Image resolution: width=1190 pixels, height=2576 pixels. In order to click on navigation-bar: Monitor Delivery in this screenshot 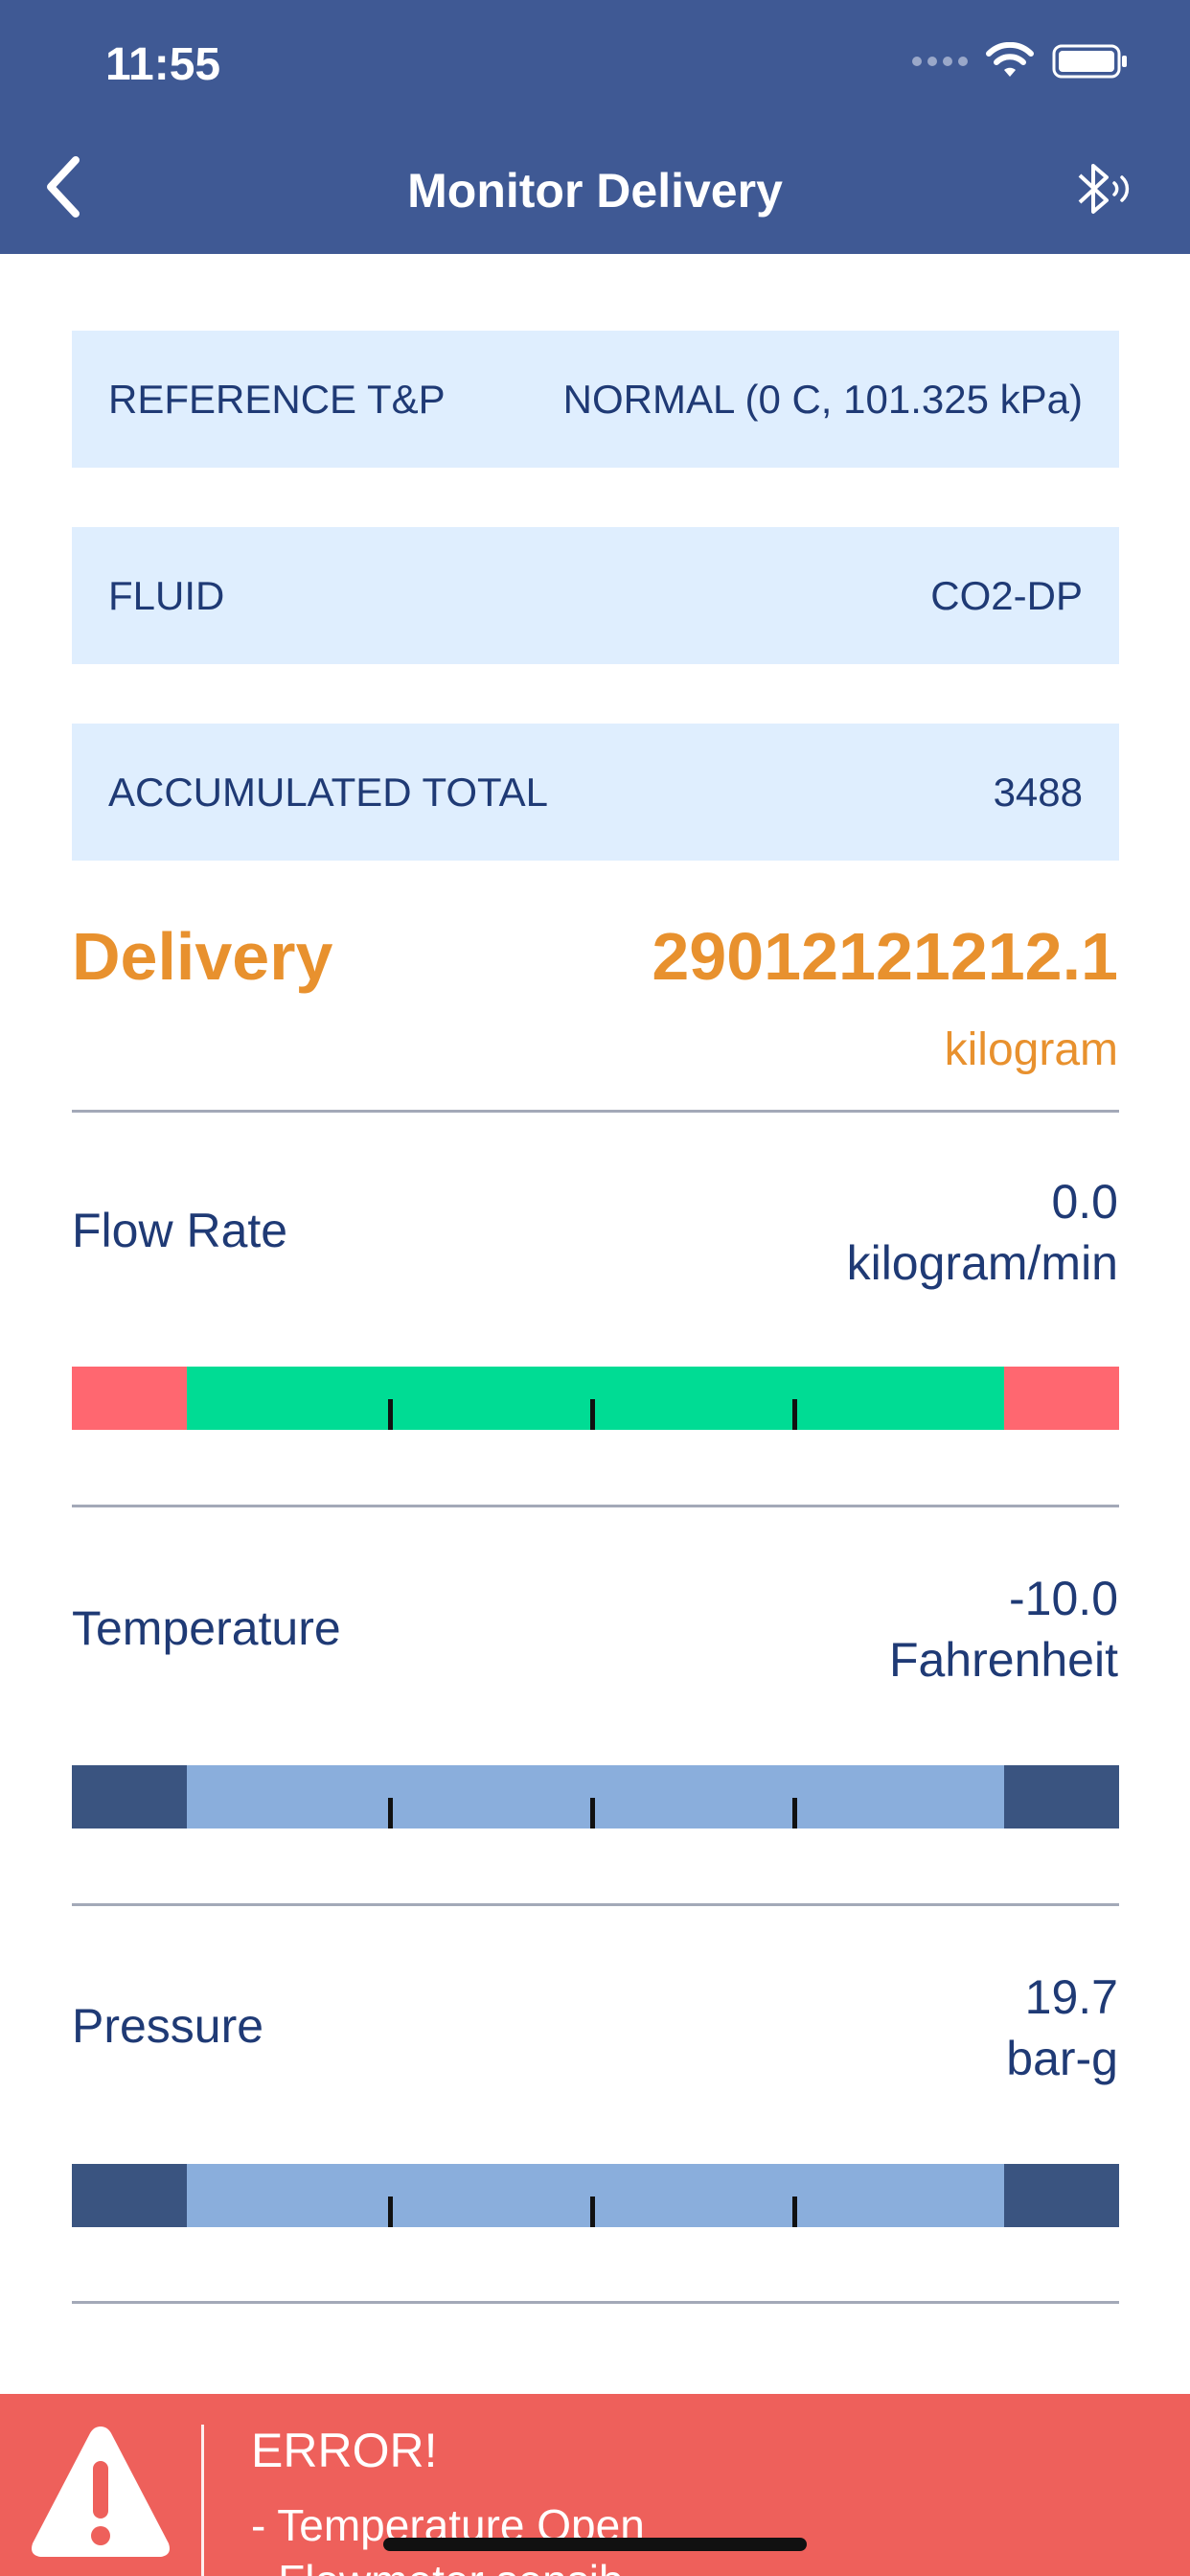, I will do `click(595, 189)`.